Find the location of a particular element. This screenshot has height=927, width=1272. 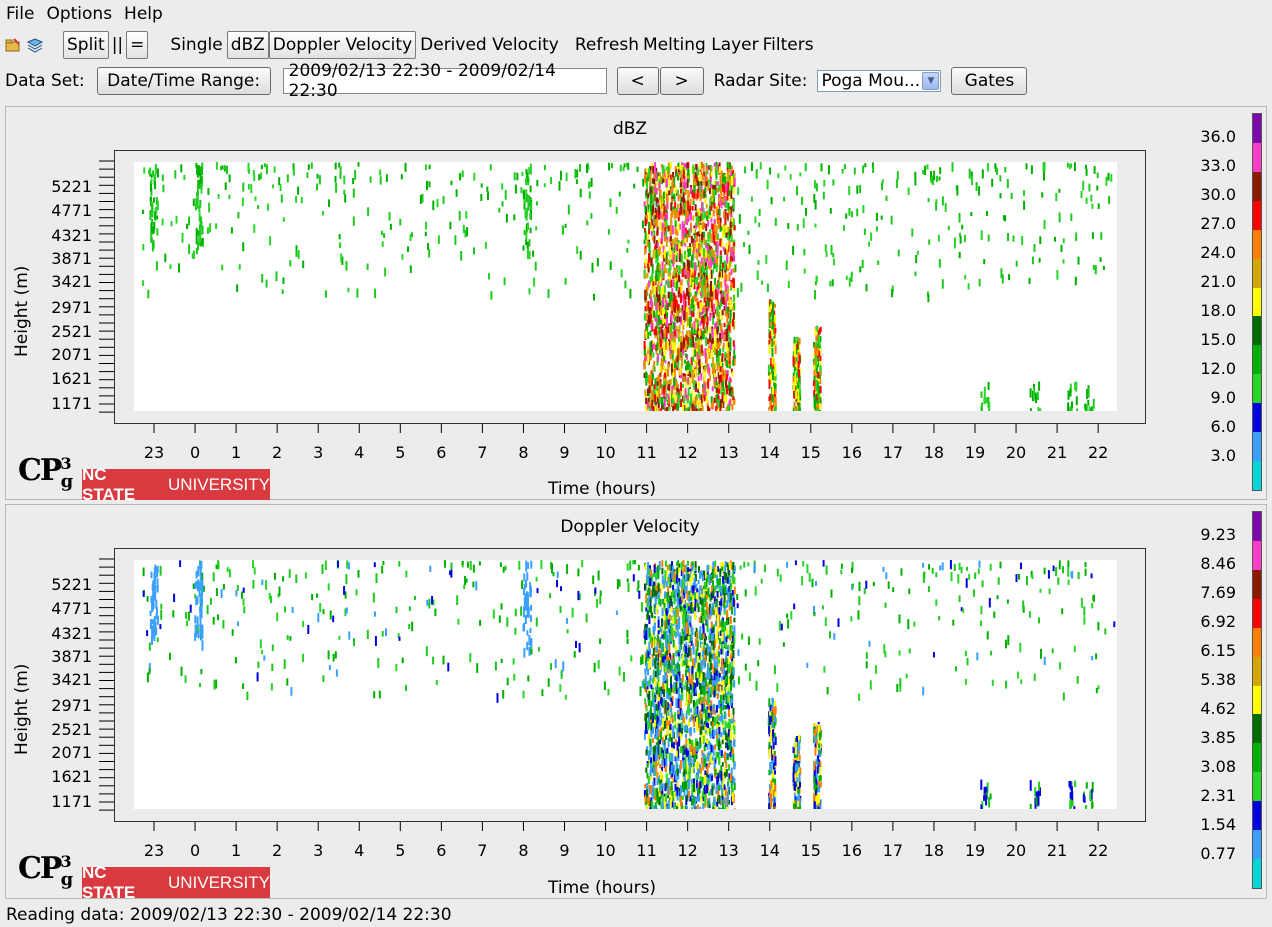

open-book-icon is located at coordinates (35, 45).